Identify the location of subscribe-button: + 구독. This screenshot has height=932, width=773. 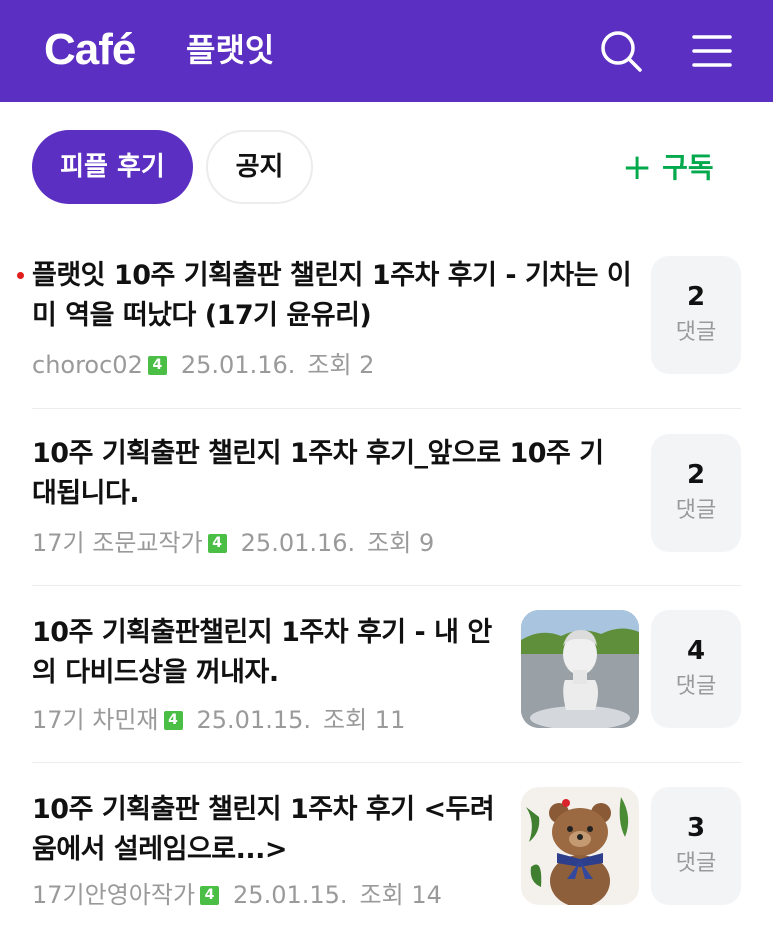
(668, 168).